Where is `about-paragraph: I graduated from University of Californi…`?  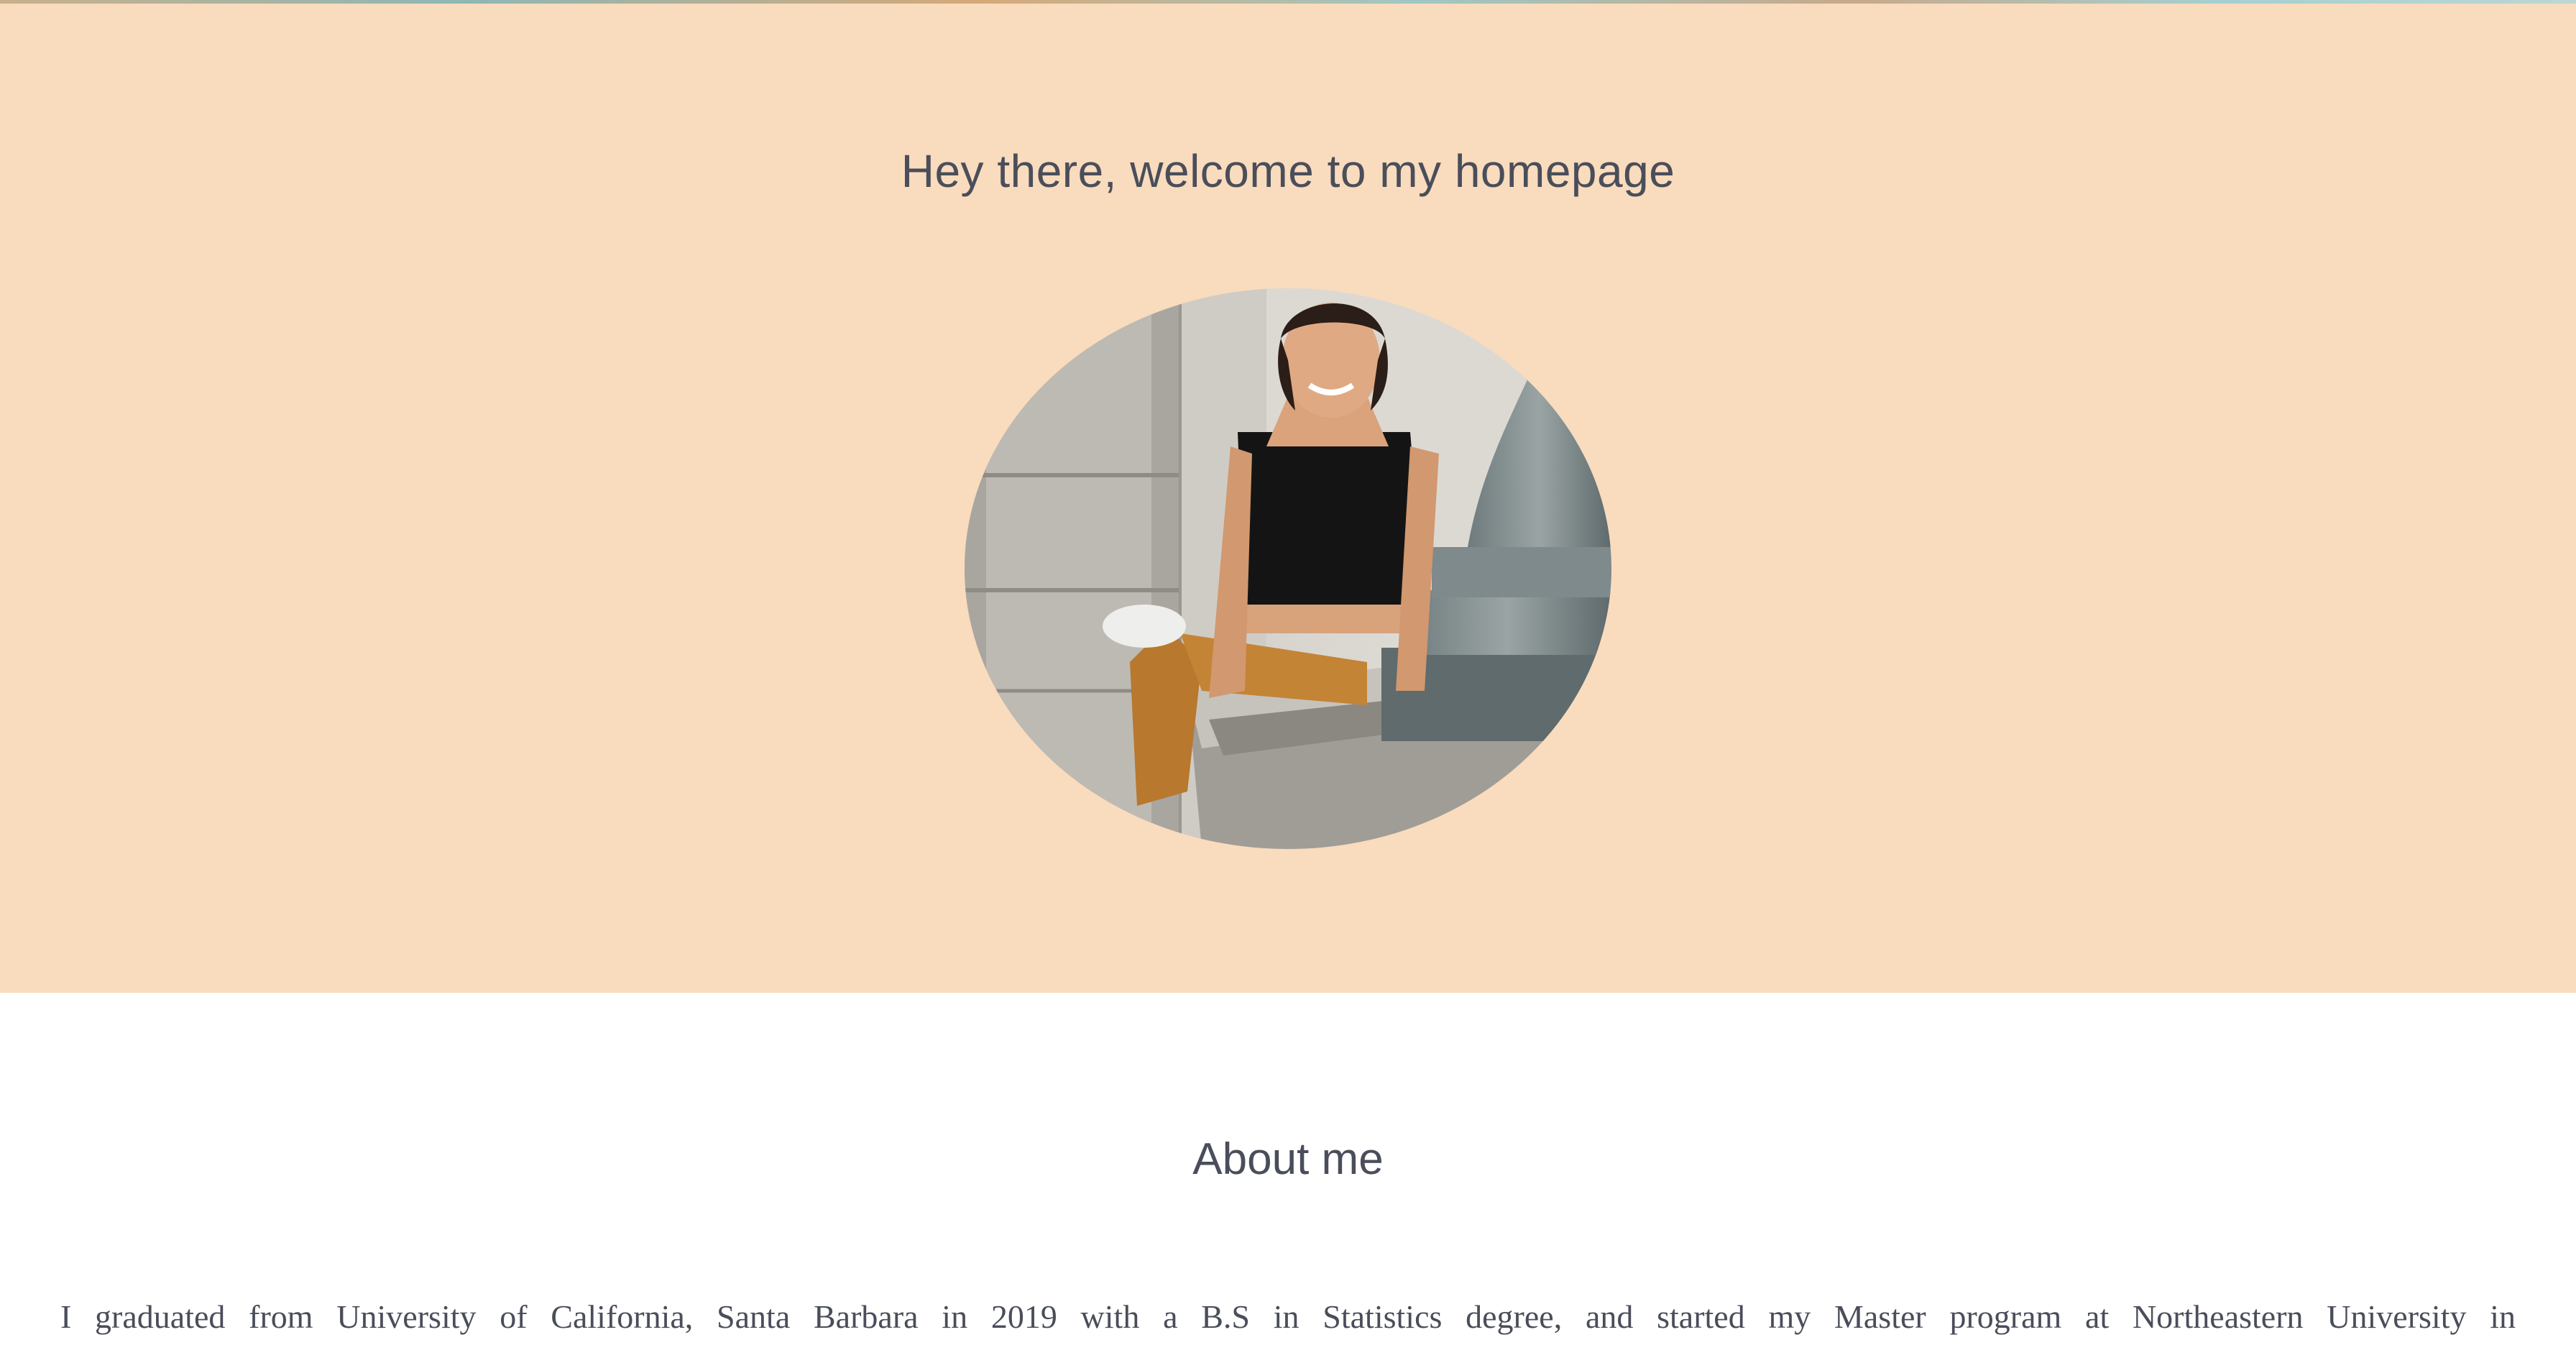 about-paragraph: I graduated from University of Californi… is located at coordinates (1288, 1316).